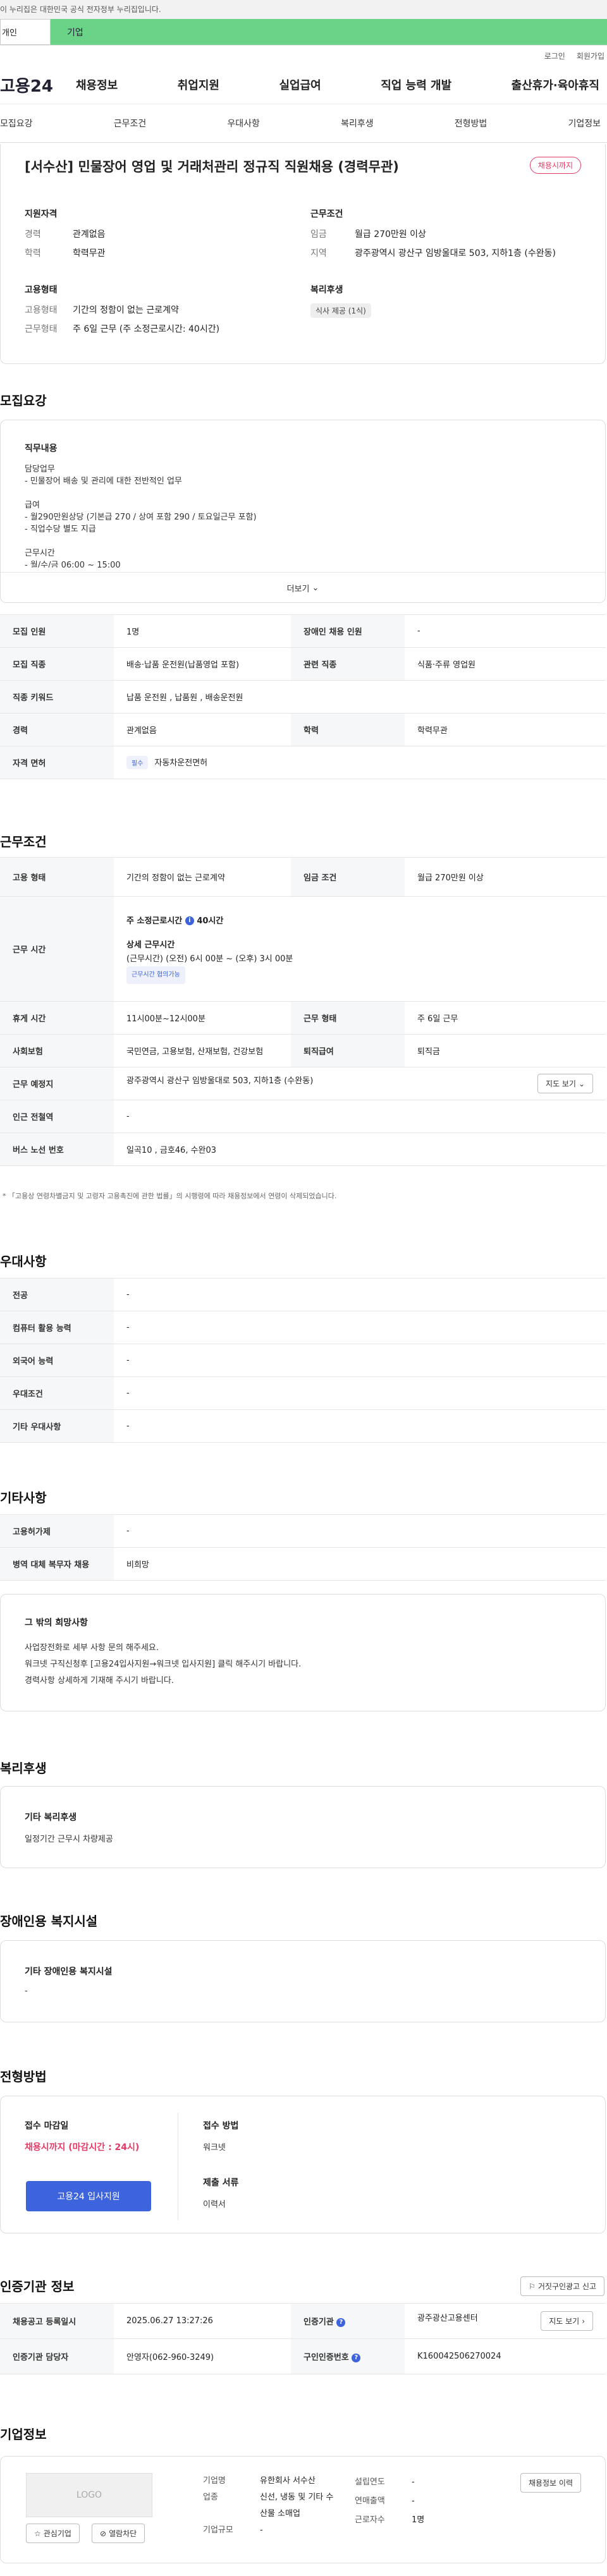  I want to click on cell-key: 모집 직종, so click(57, 664).